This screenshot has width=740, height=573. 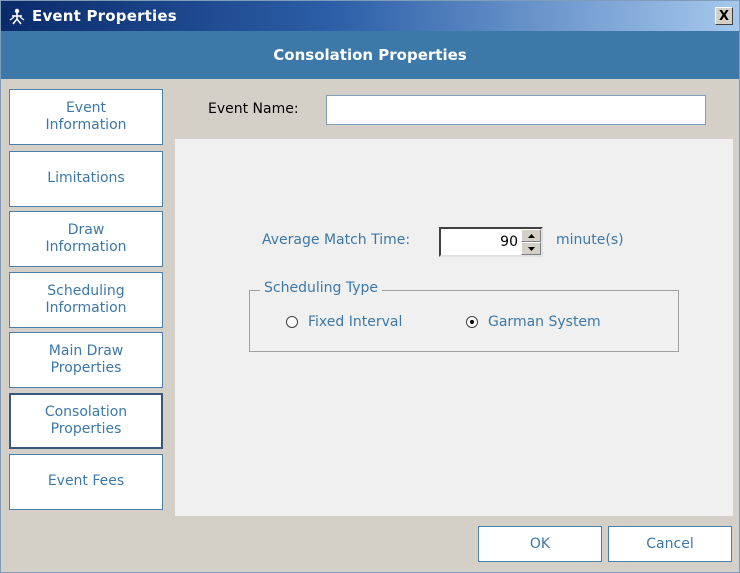 I want to click on ok-button: OK, so click(x=540, y=544).